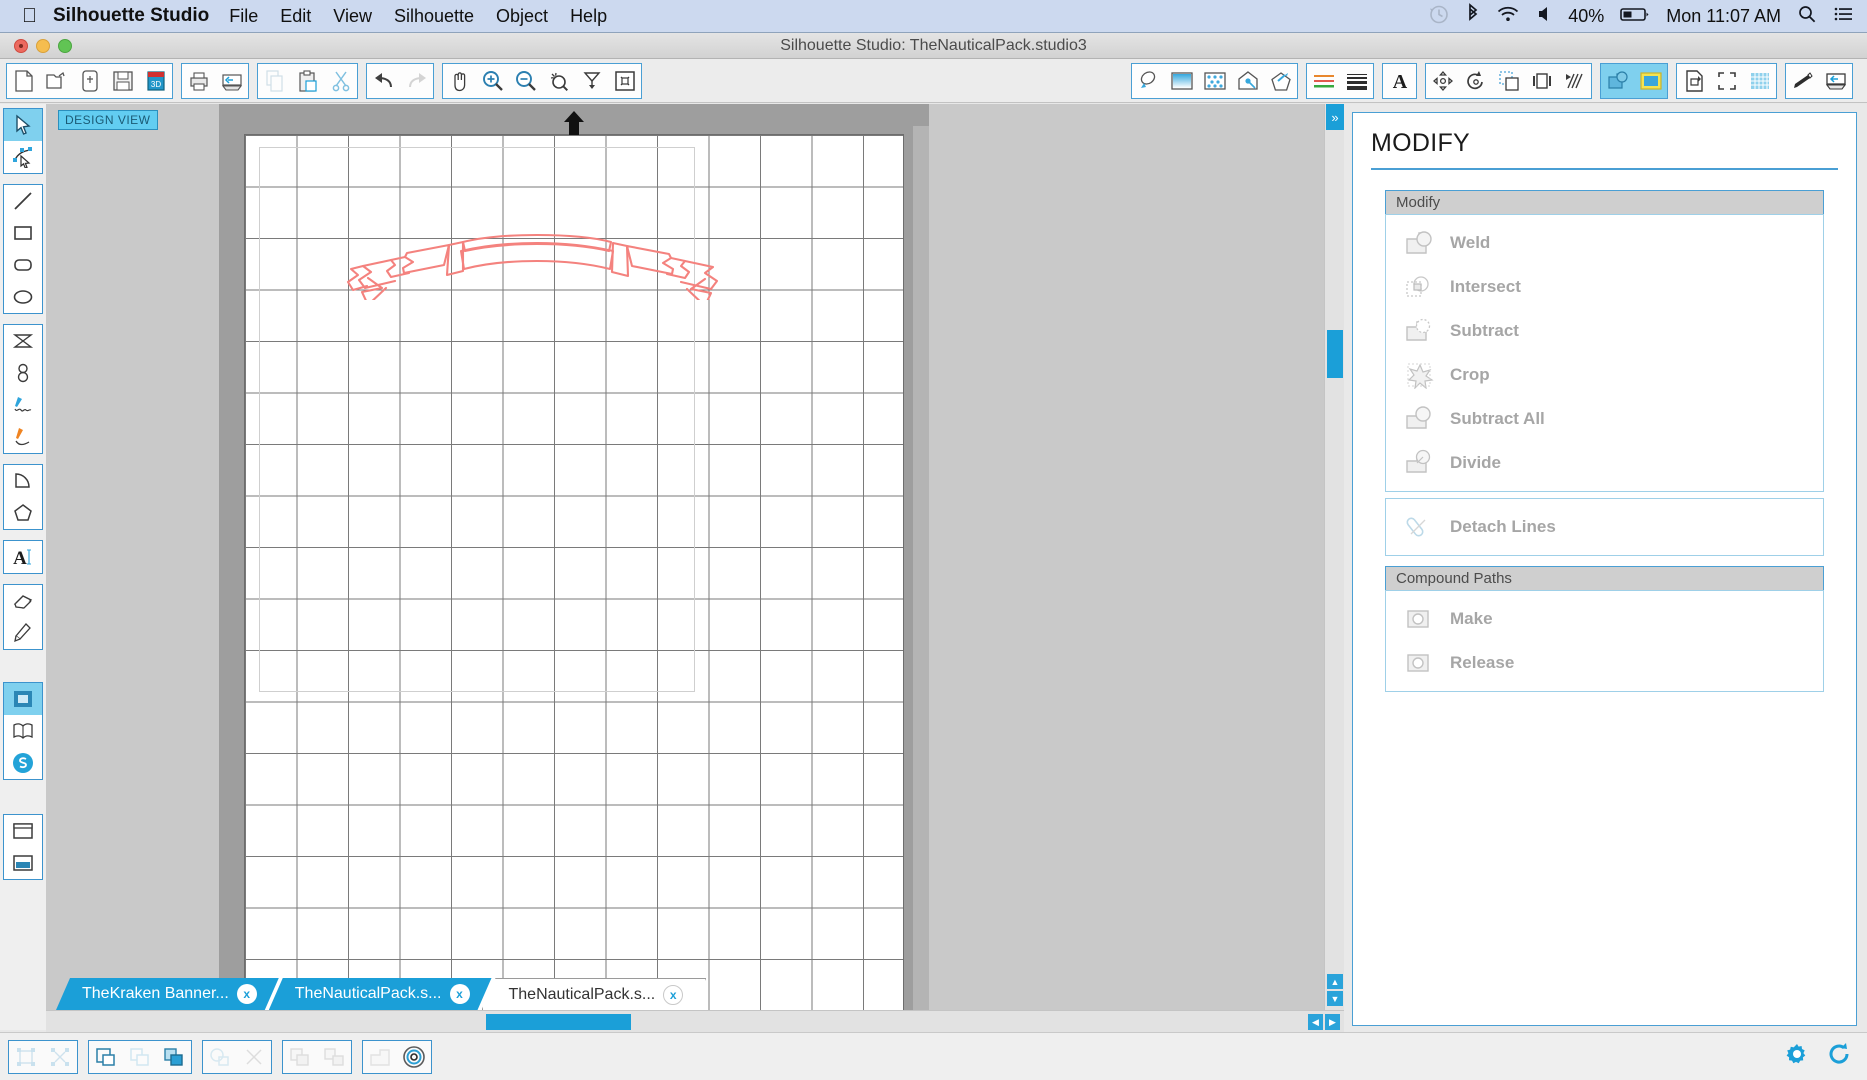 This screenshot has width=1867, height=1080. I want to click on line-color-button, so click(1148, 81).